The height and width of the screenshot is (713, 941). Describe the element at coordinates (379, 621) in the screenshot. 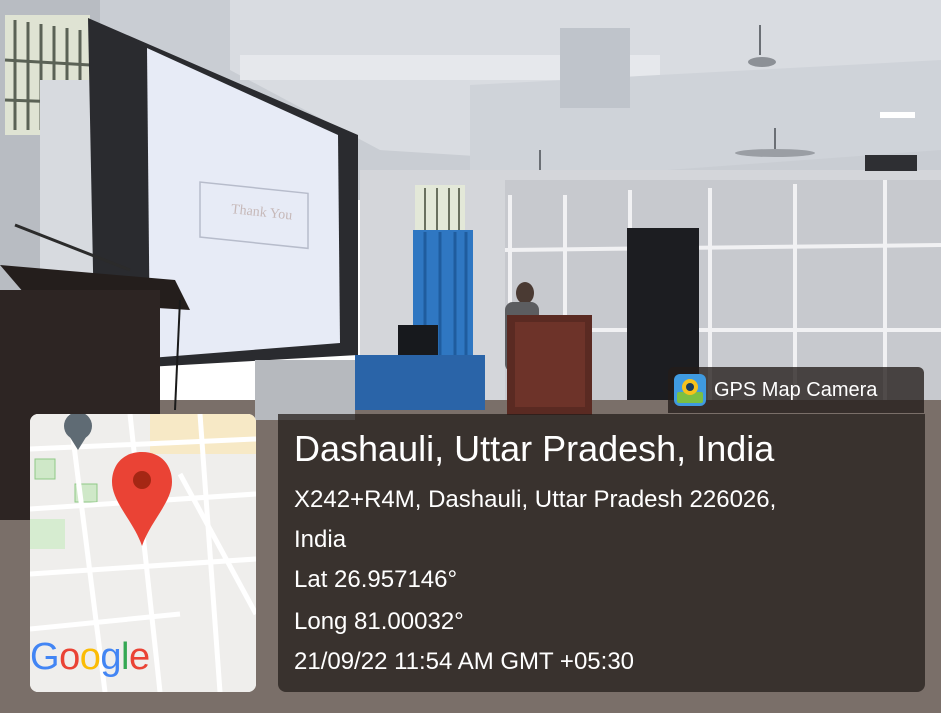

I see `longitude-text: Long 81.00032°` at that location.